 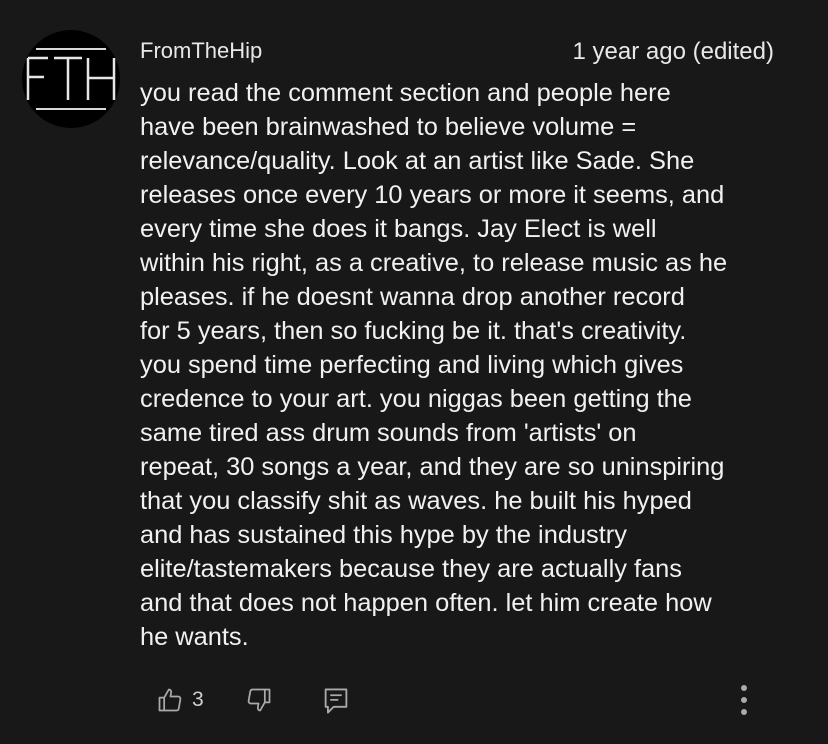 I want to click on reply-button, so click(x=336, y=701).